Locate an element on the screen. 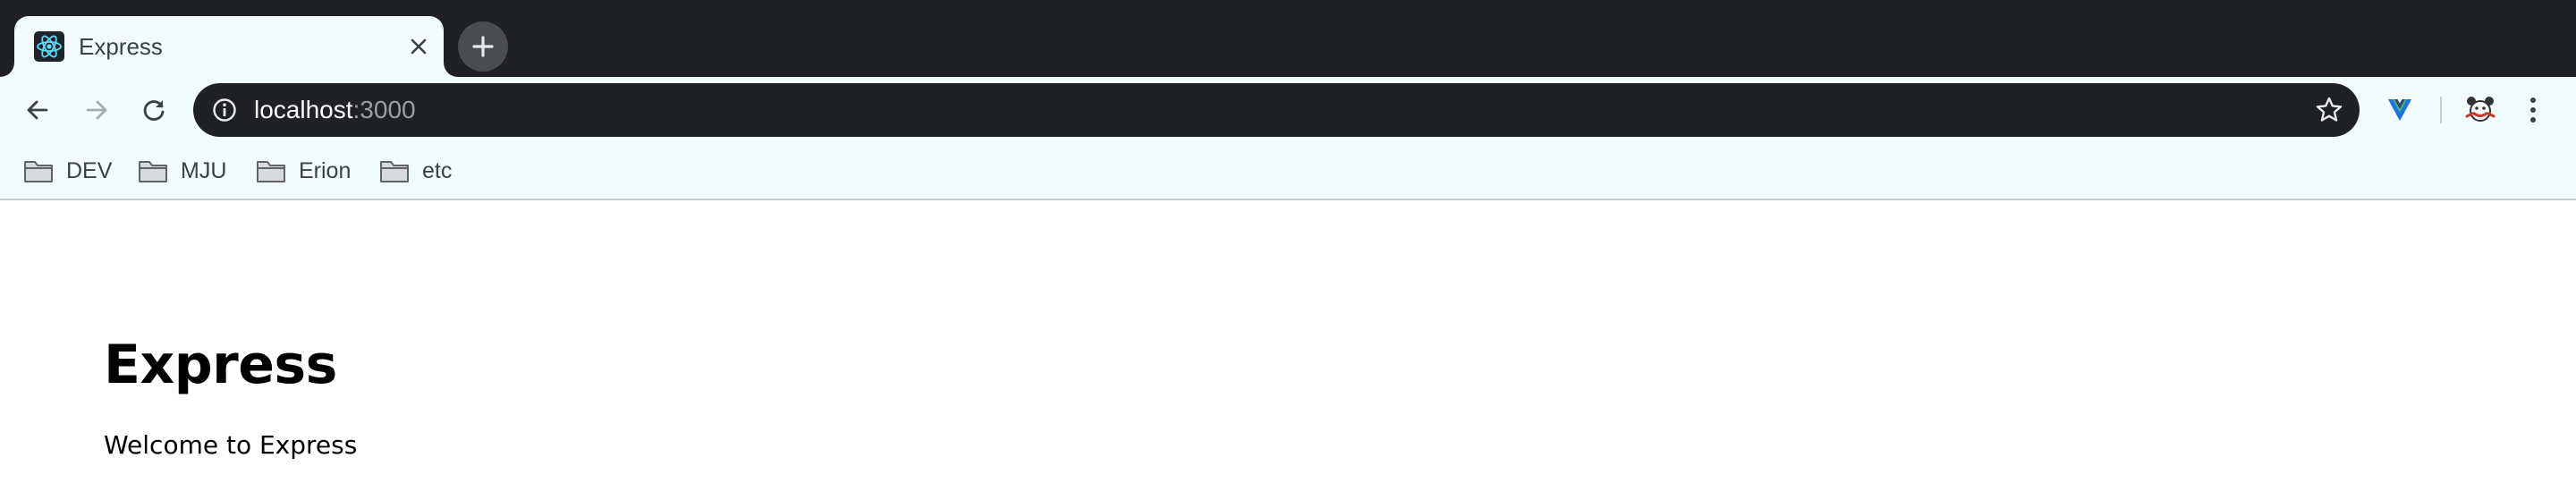  reload-button is located at coordinates (154, 110).